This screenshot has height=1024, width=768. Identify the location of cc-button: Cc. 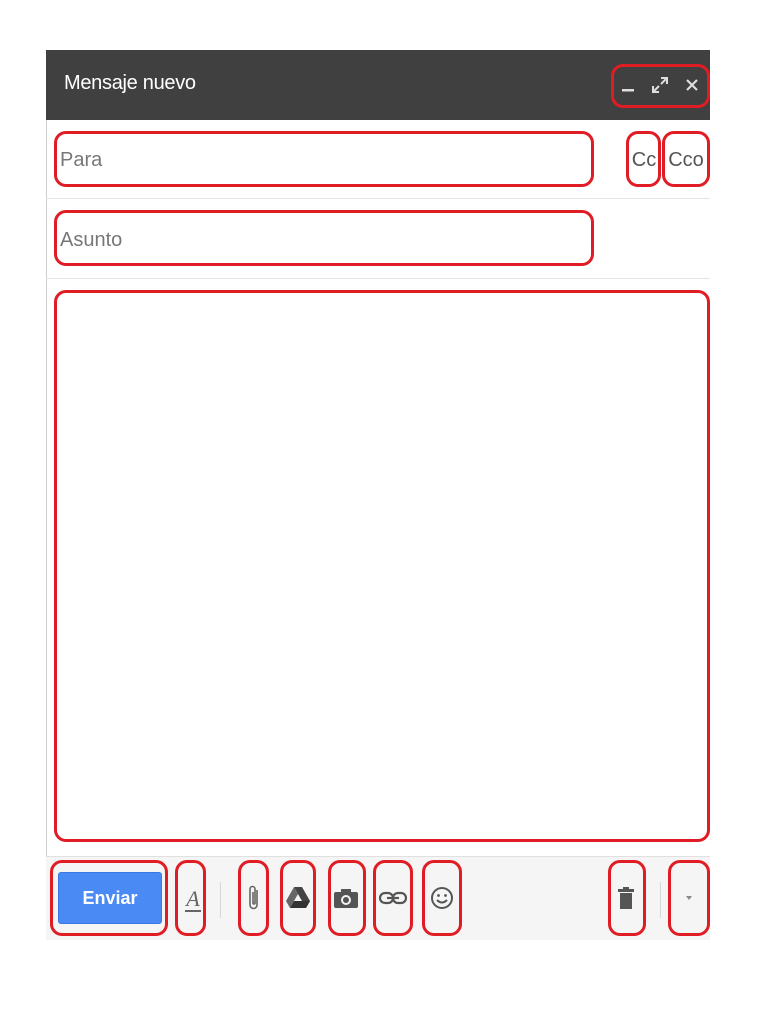
(644, 160).